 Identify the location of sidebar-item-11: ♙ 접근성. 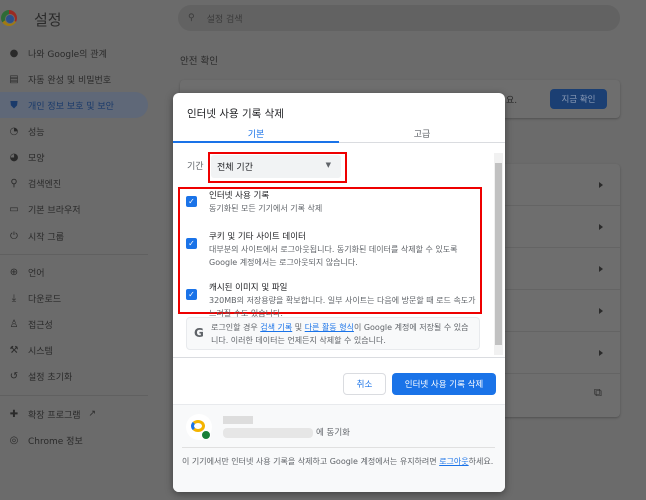
(74, 324).